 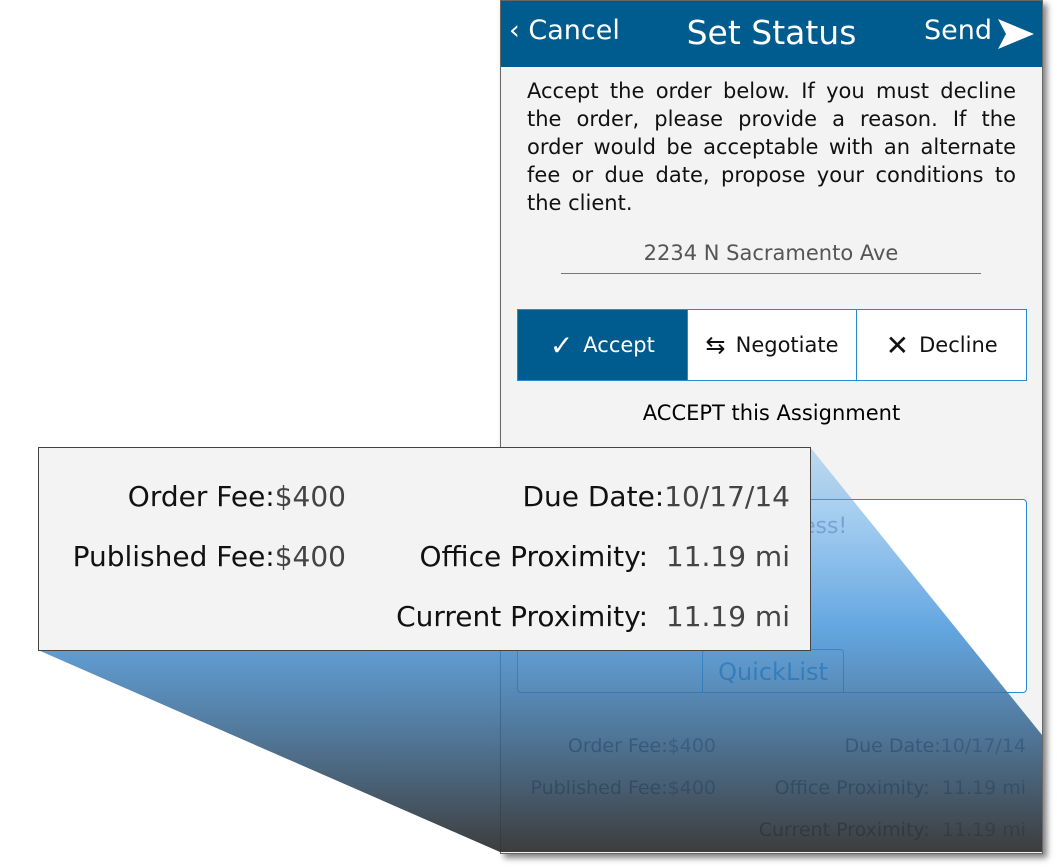 I want to click on status-segmented-control: ✓ Accept ⇆ Negotiate ✕ Decline, so click(x=772, y=345).